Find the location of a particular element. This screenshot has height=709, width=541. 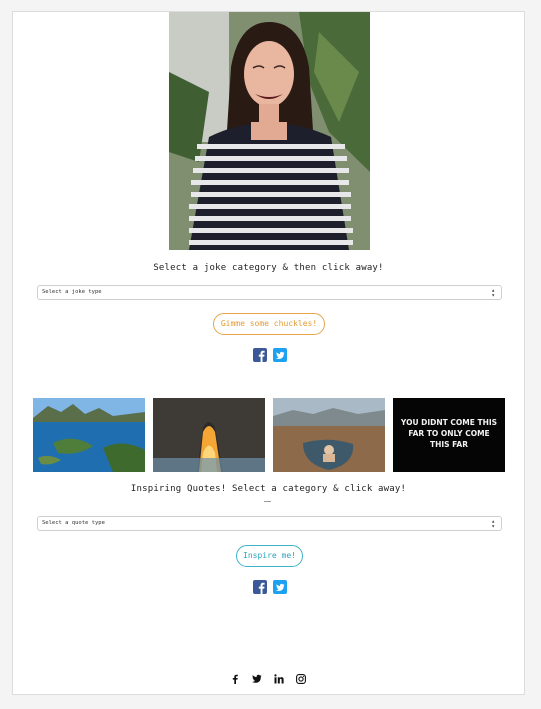

quote-type-select: Select a quote type ▴ ▾ is located at coordinates (269, 523).